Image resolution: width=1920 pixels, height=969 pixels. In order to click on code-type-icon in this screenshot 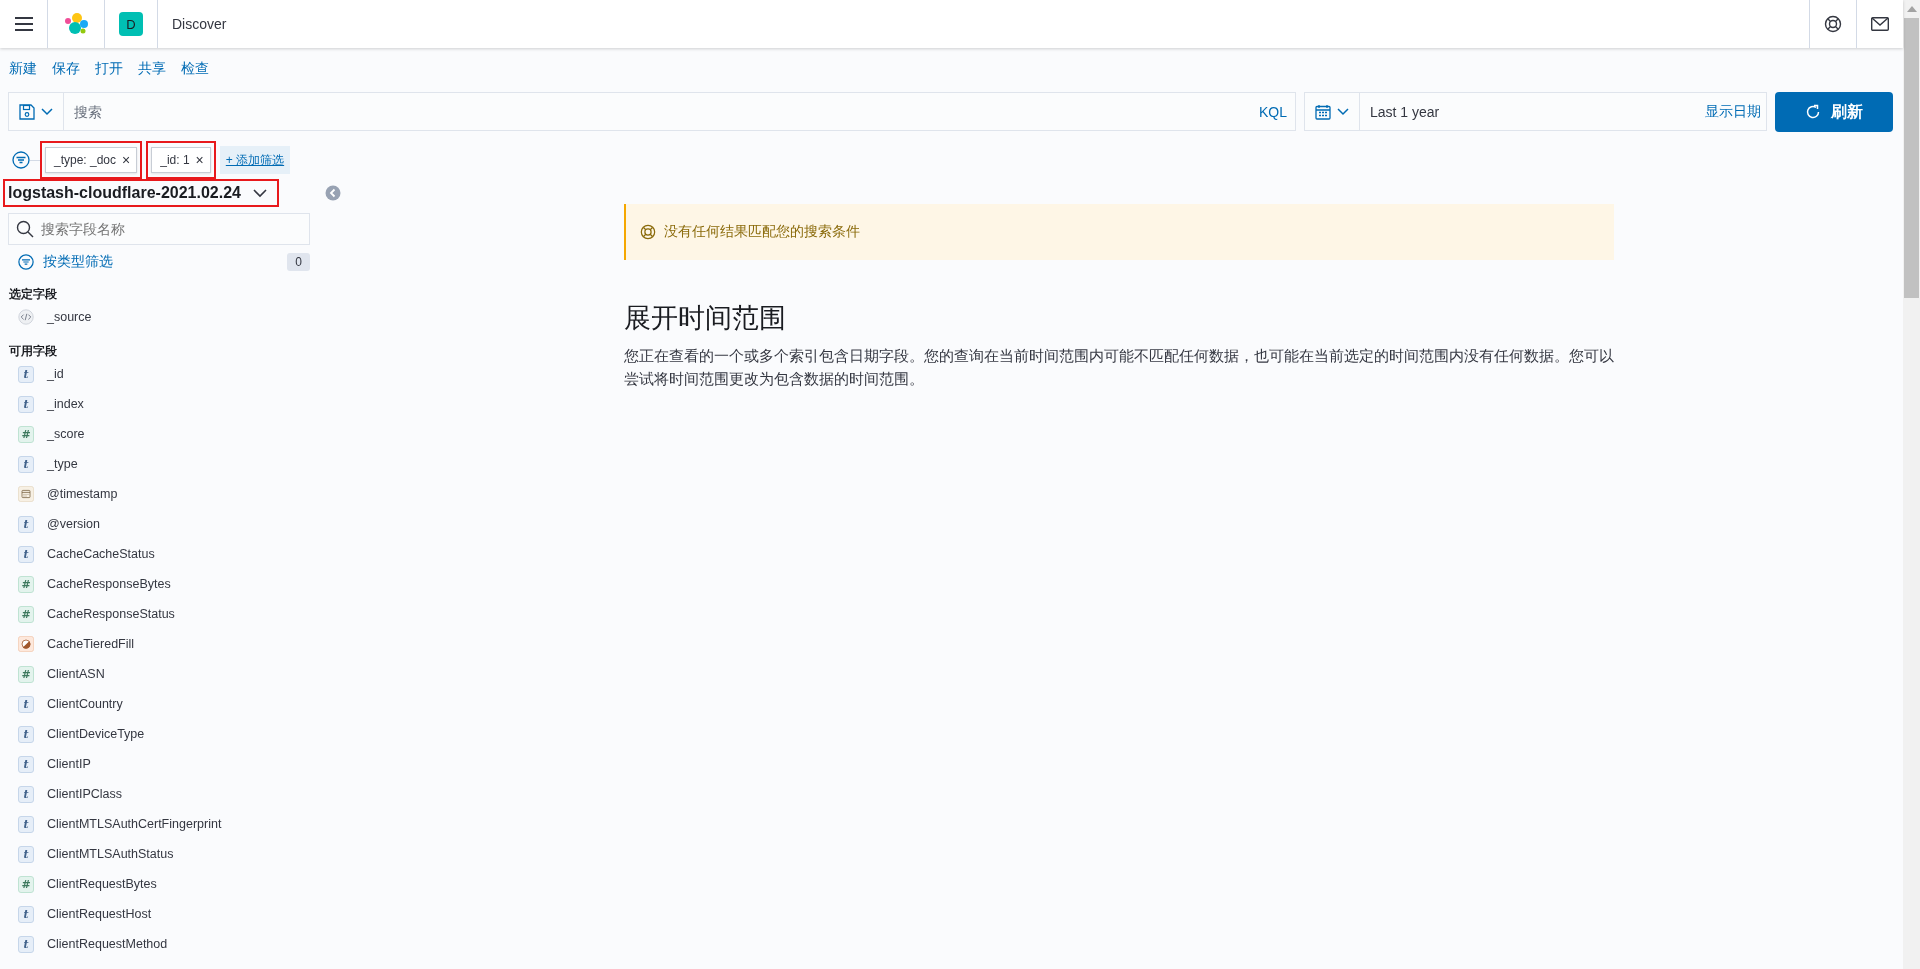, I will do `click(26, 317)`.